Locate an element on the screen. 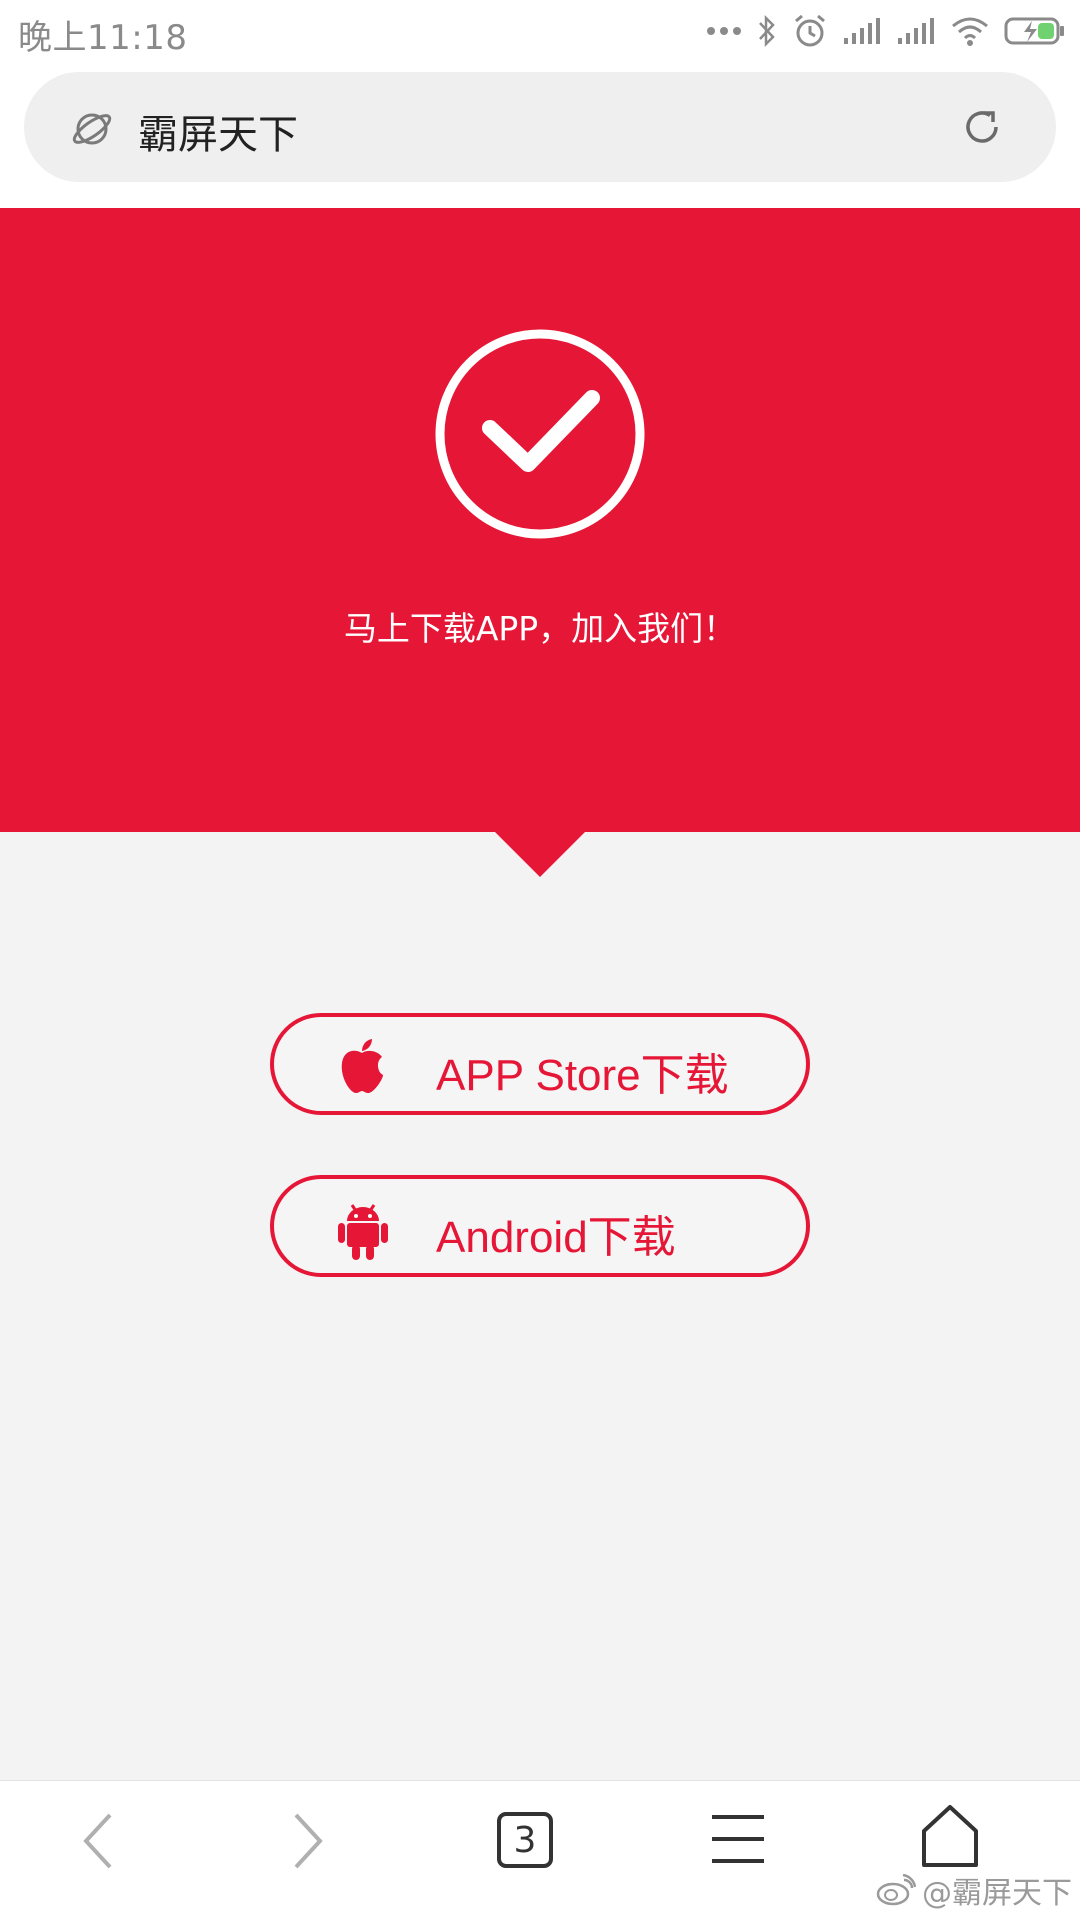  signal-icon is located at coordinates (862, 31).